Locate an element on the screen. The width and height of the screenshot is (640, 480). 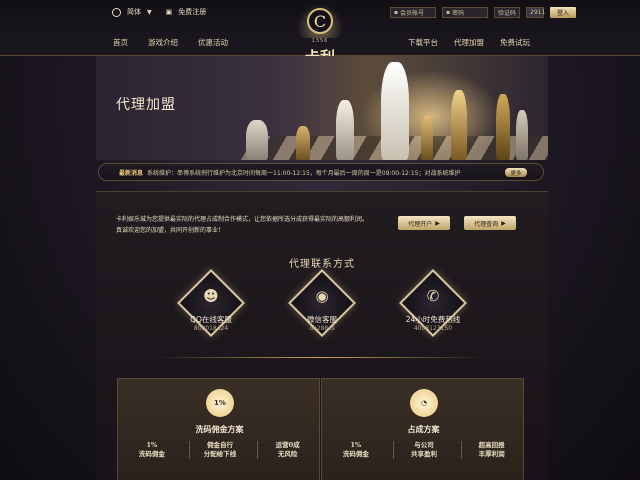
password-placeholder: 密码 is located at coordinates (458, 13).